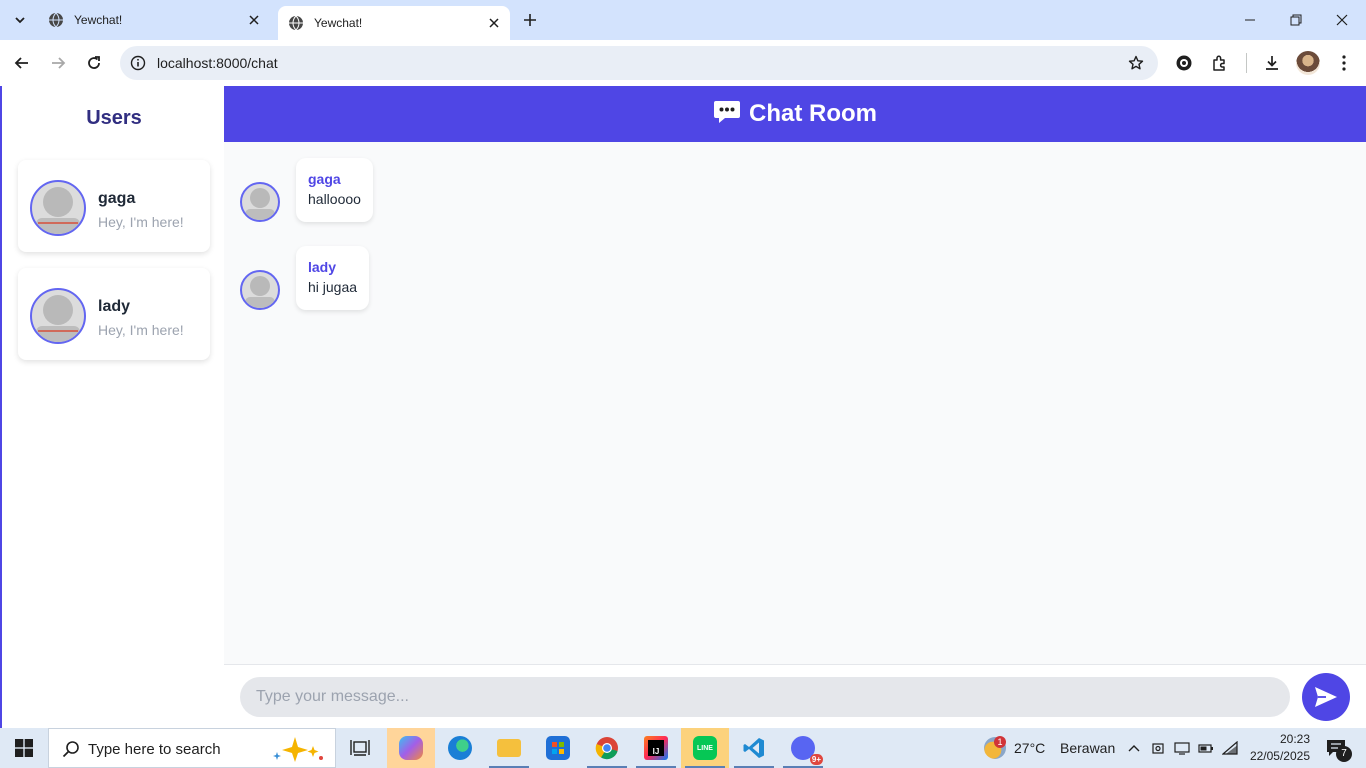 The height and width of the screenshot is (768, 1366). I want to click on send-icon, so click(1326, 697).